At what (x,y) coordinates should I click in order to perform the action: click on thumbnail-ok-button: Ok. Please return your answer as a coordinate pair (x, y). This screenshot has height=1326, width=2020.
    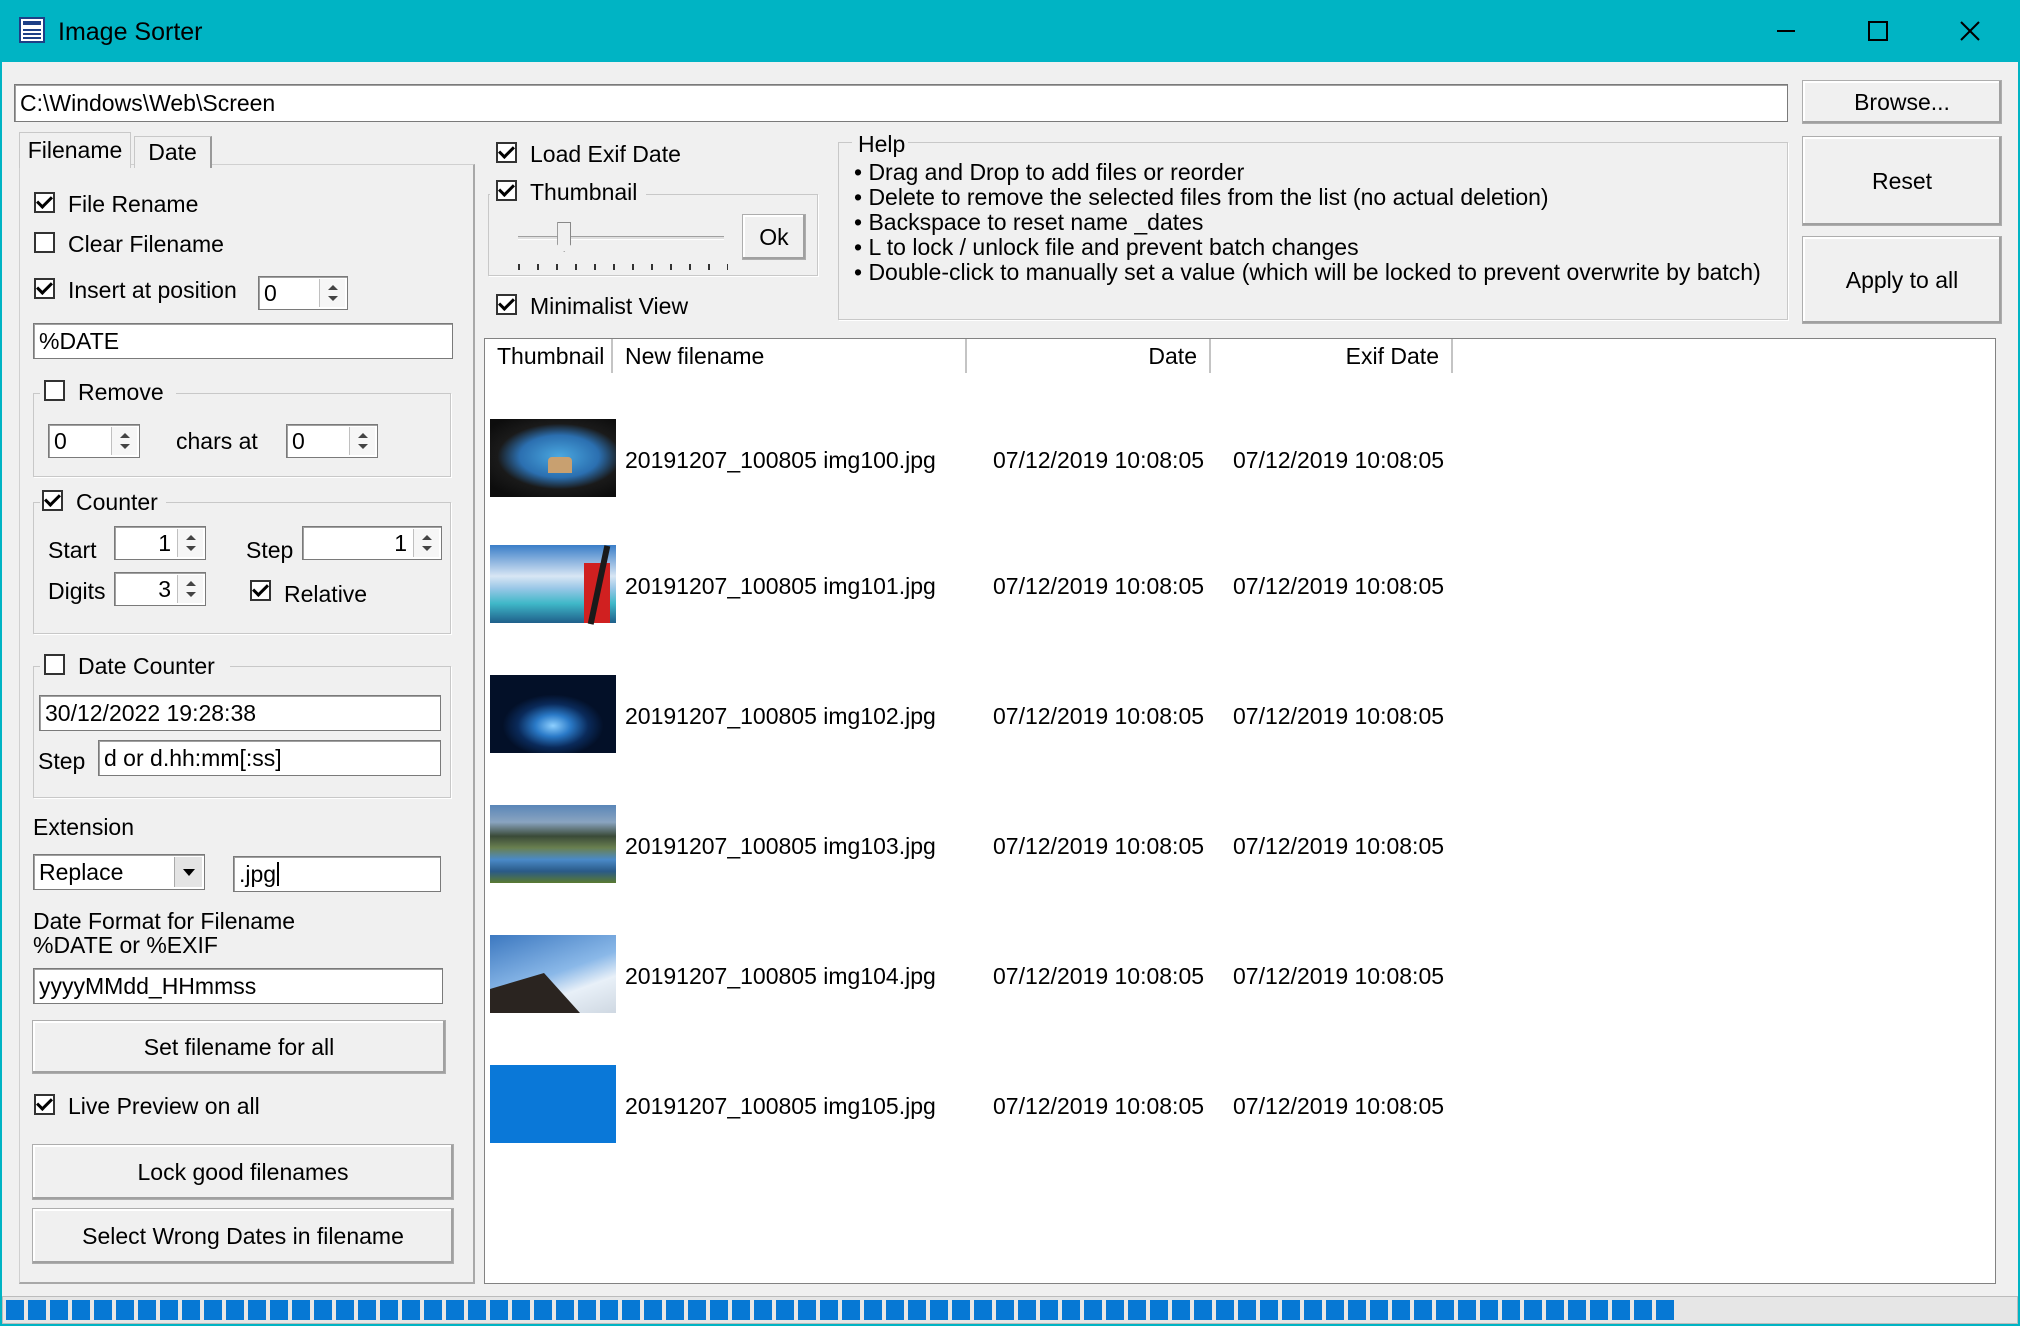
    Looking at the image, I should click on (774, 237).